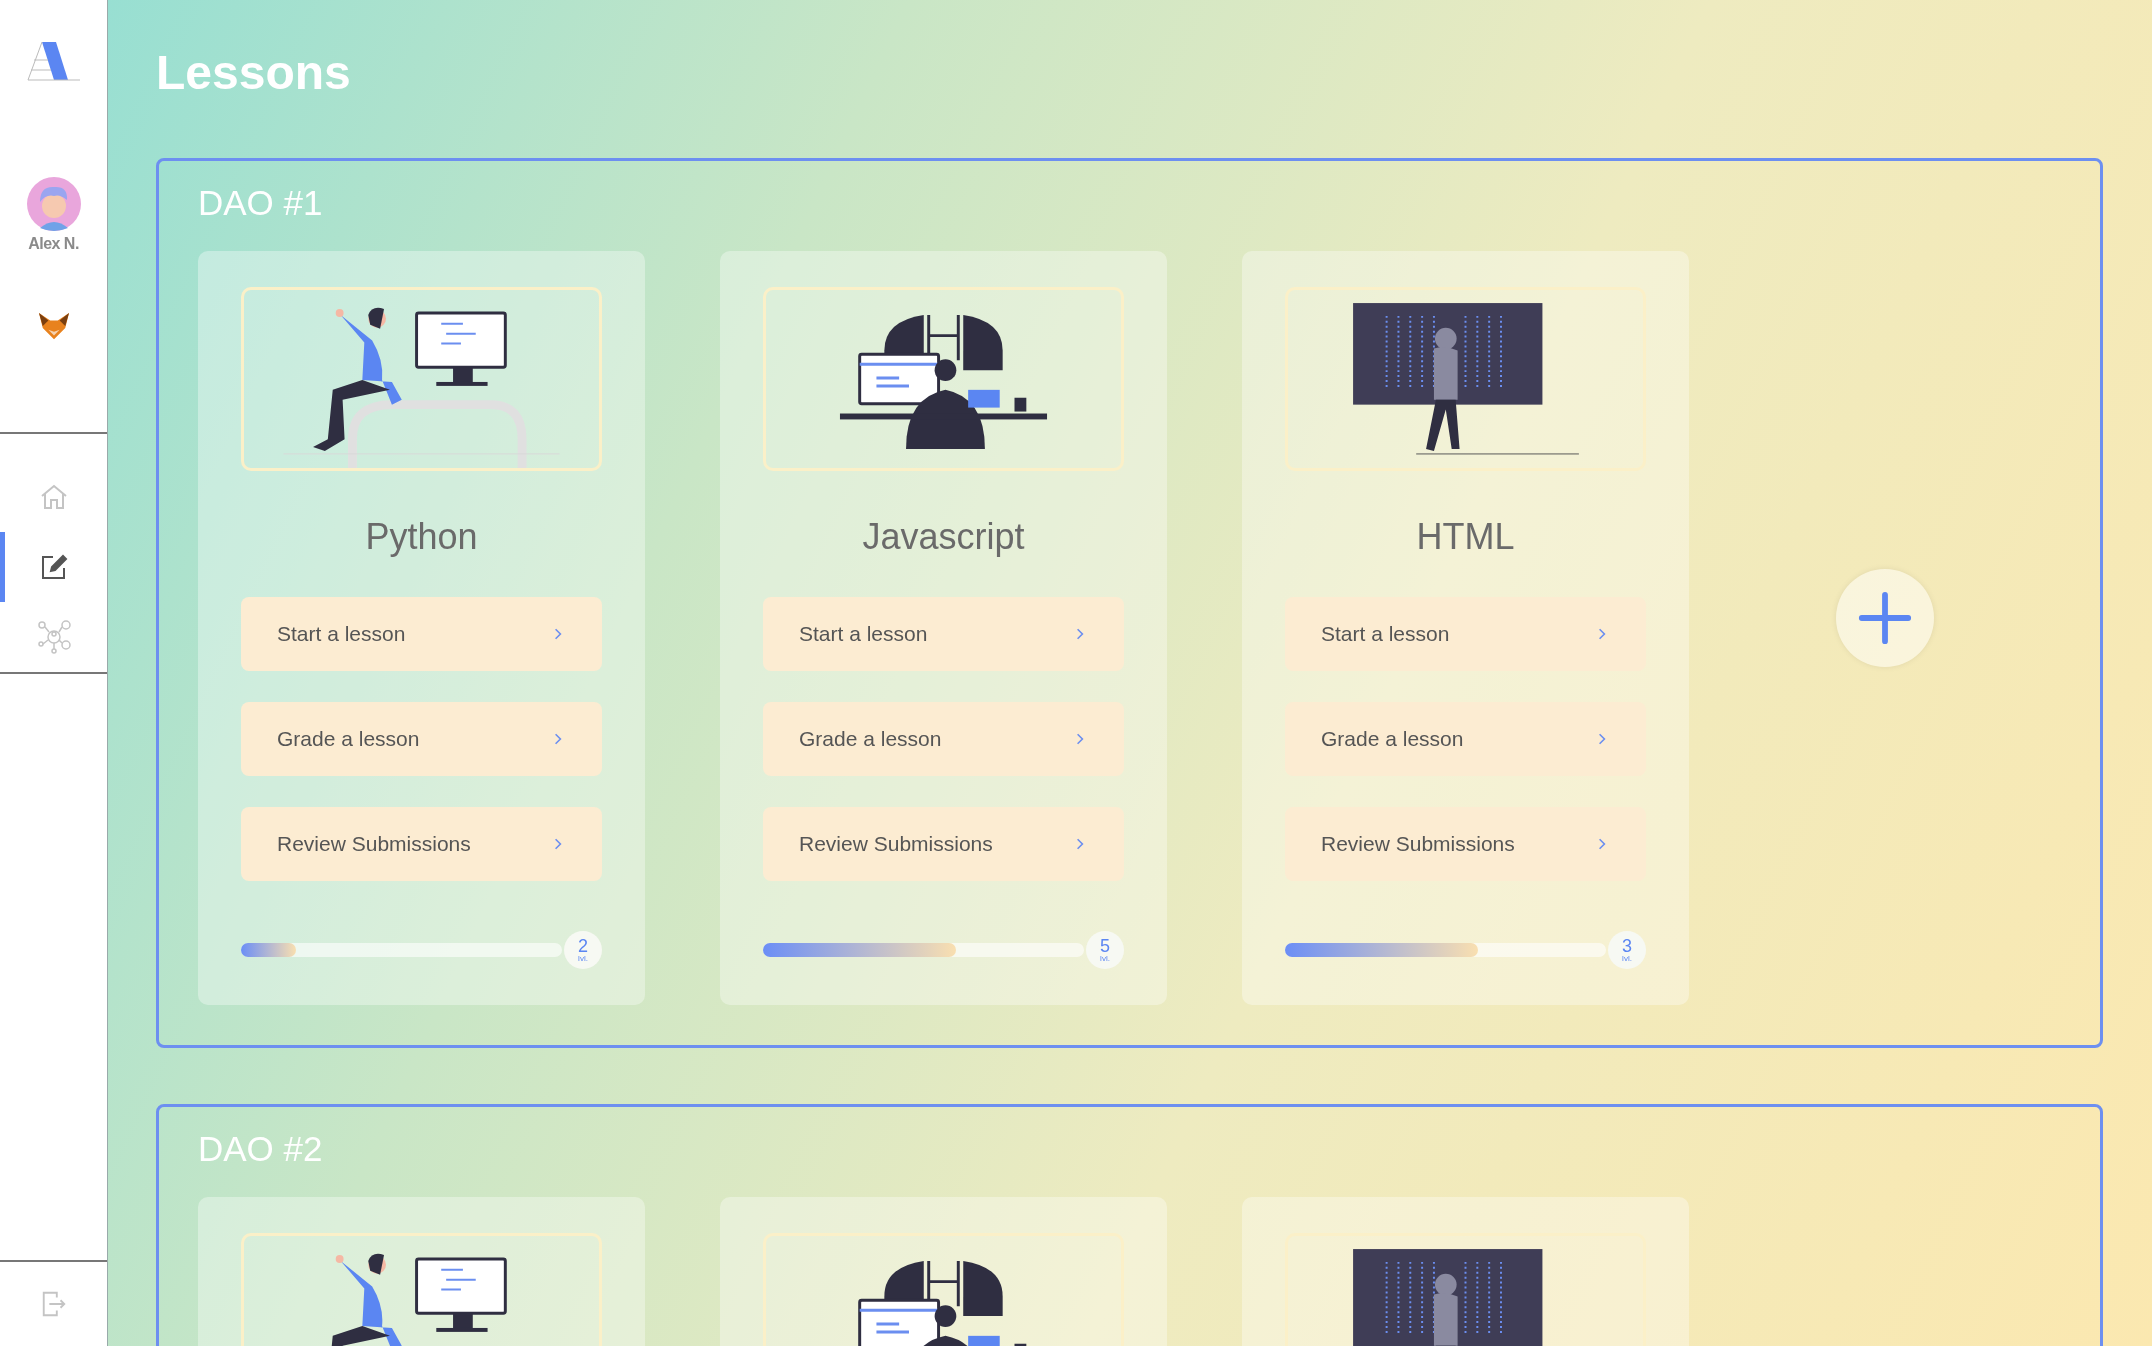  What do you see at coordinates (261, 203) in the screenshot?
I see `dao-title: DAO #1` at bounding box center [261, 203].